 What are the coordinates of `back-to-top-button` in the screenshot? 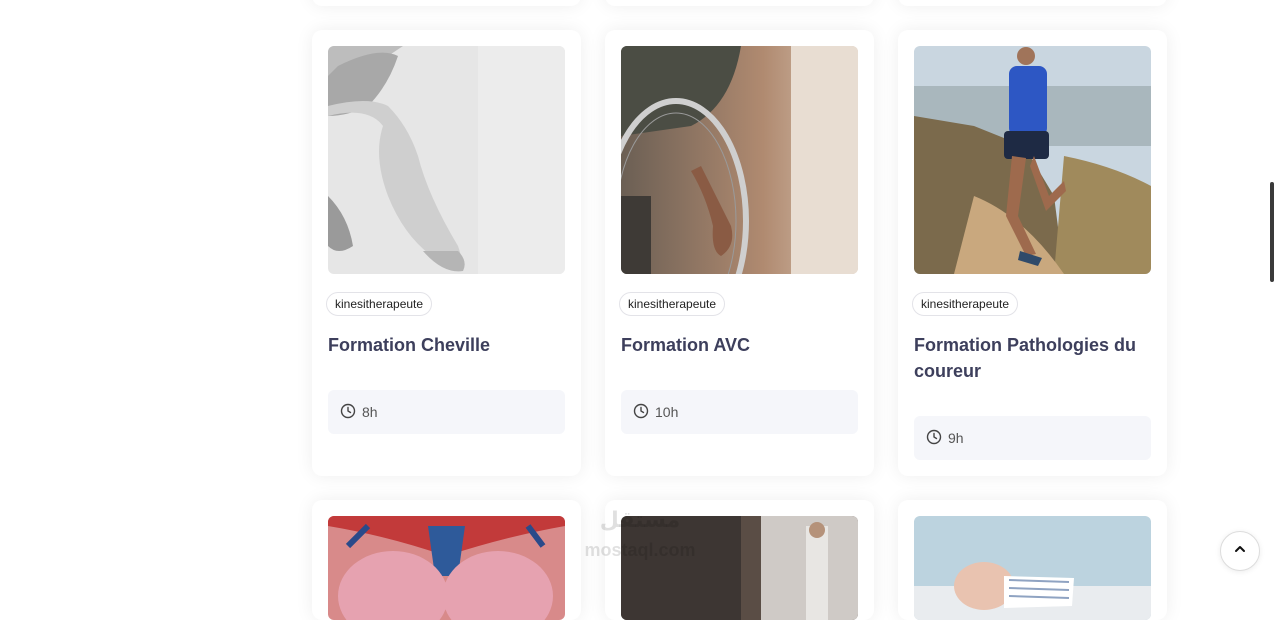 It's located at (1240, 551).